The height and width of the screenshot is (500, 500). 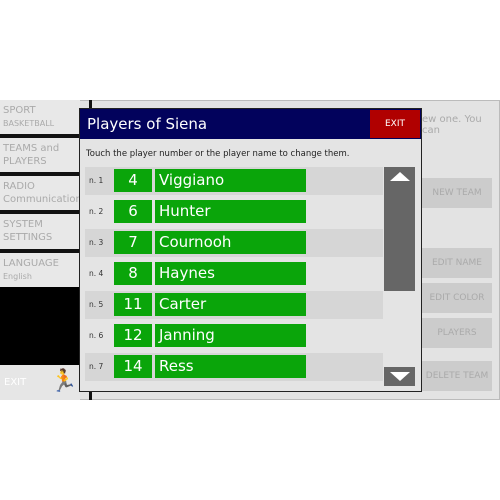 I want to click on running-man-exit-icon: 🏃, so click(x=64, y=381).